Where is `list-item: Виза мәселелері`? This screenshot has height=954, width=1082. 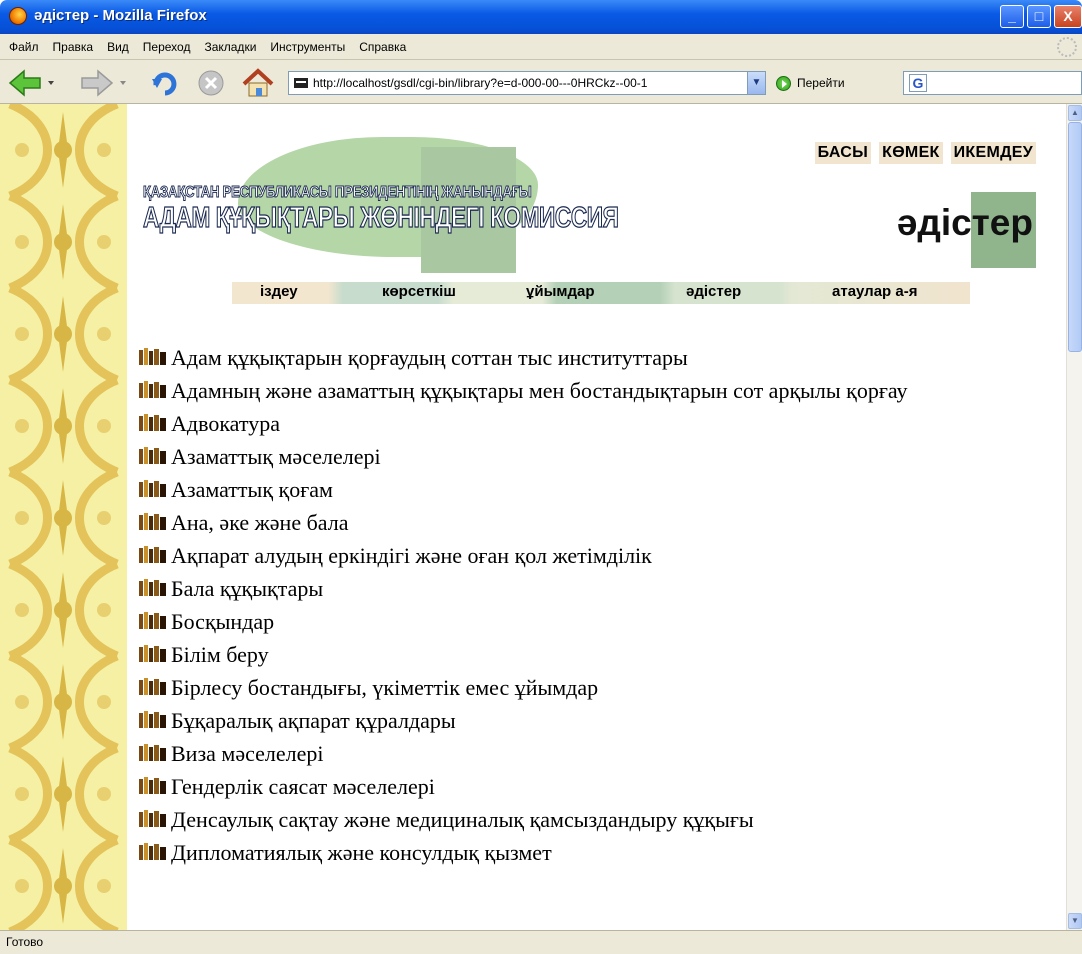 list-item: Виза мәселелері is located at coordinates (568, 753).